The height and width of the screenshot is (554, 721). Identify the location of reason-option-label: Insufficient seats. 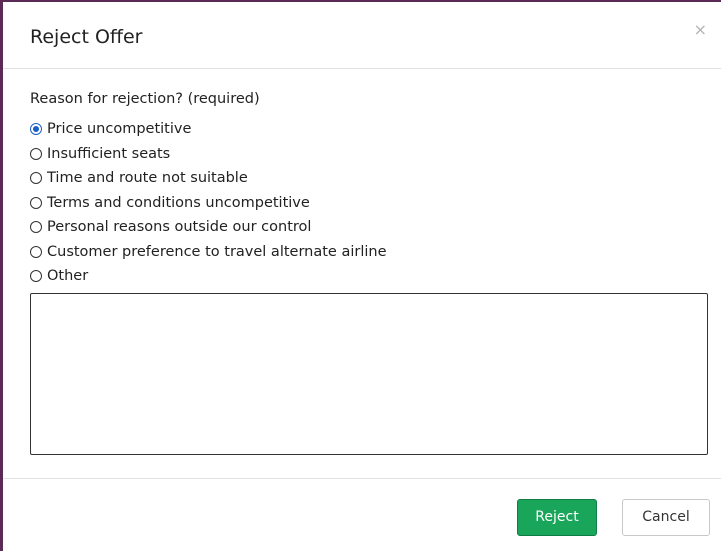
(109, 153).